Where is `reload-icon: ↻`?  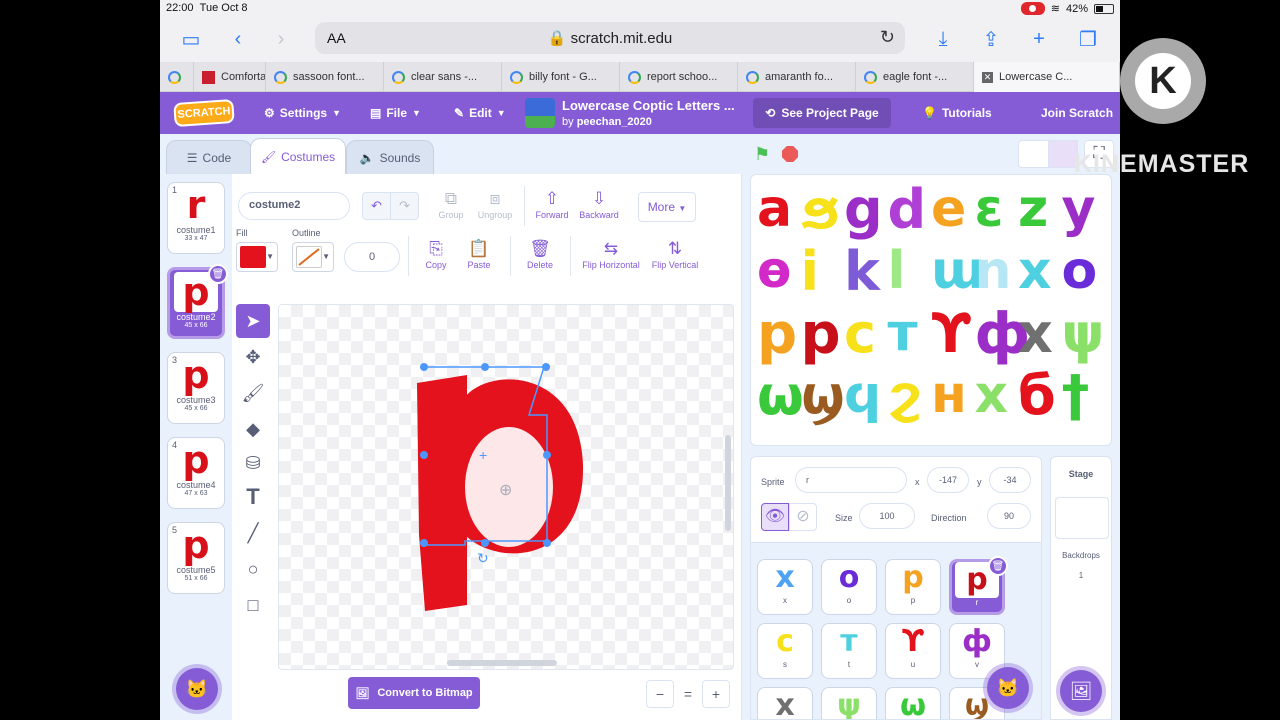
reload-icon: ↻ is located at coordinates (887, 37).